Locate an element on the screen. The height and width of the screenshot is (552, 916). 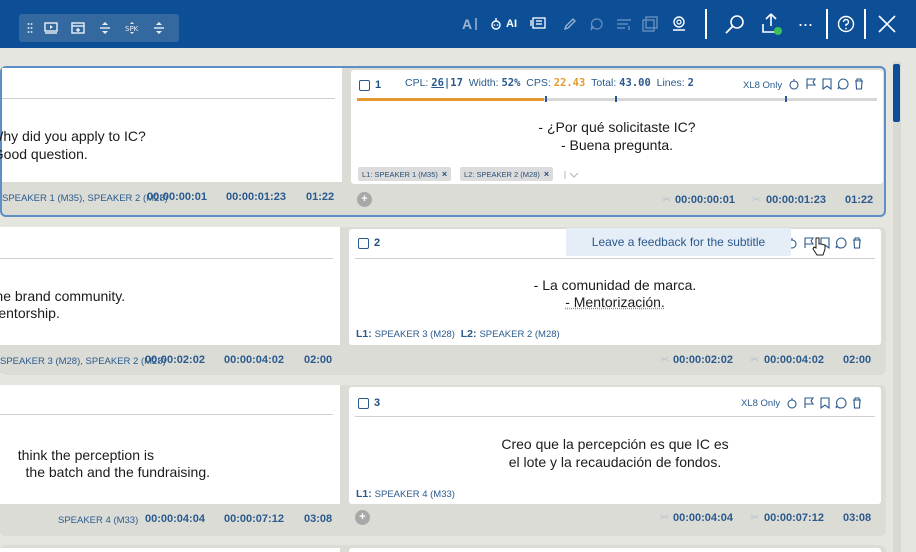
source-speakers: SPEAKER 1 (M35), SPEAKER 2 (M28) is located at coordinates (85, 198).